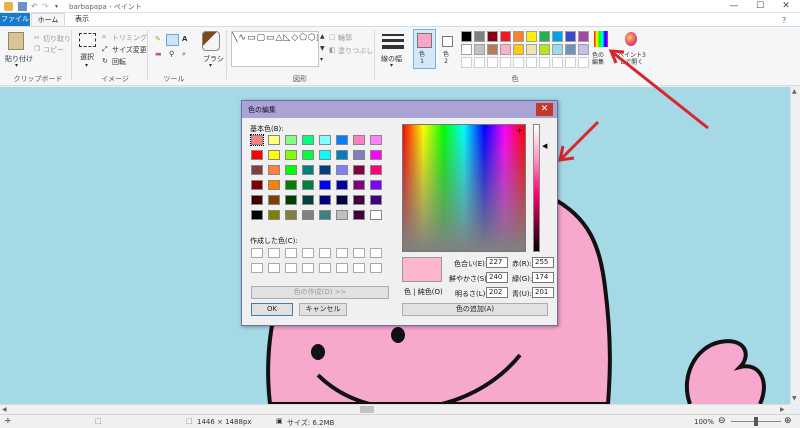 The width and height of the screenshot is (800, 428). I want to click on spectrum-crosshair: +, so click(519, 130).